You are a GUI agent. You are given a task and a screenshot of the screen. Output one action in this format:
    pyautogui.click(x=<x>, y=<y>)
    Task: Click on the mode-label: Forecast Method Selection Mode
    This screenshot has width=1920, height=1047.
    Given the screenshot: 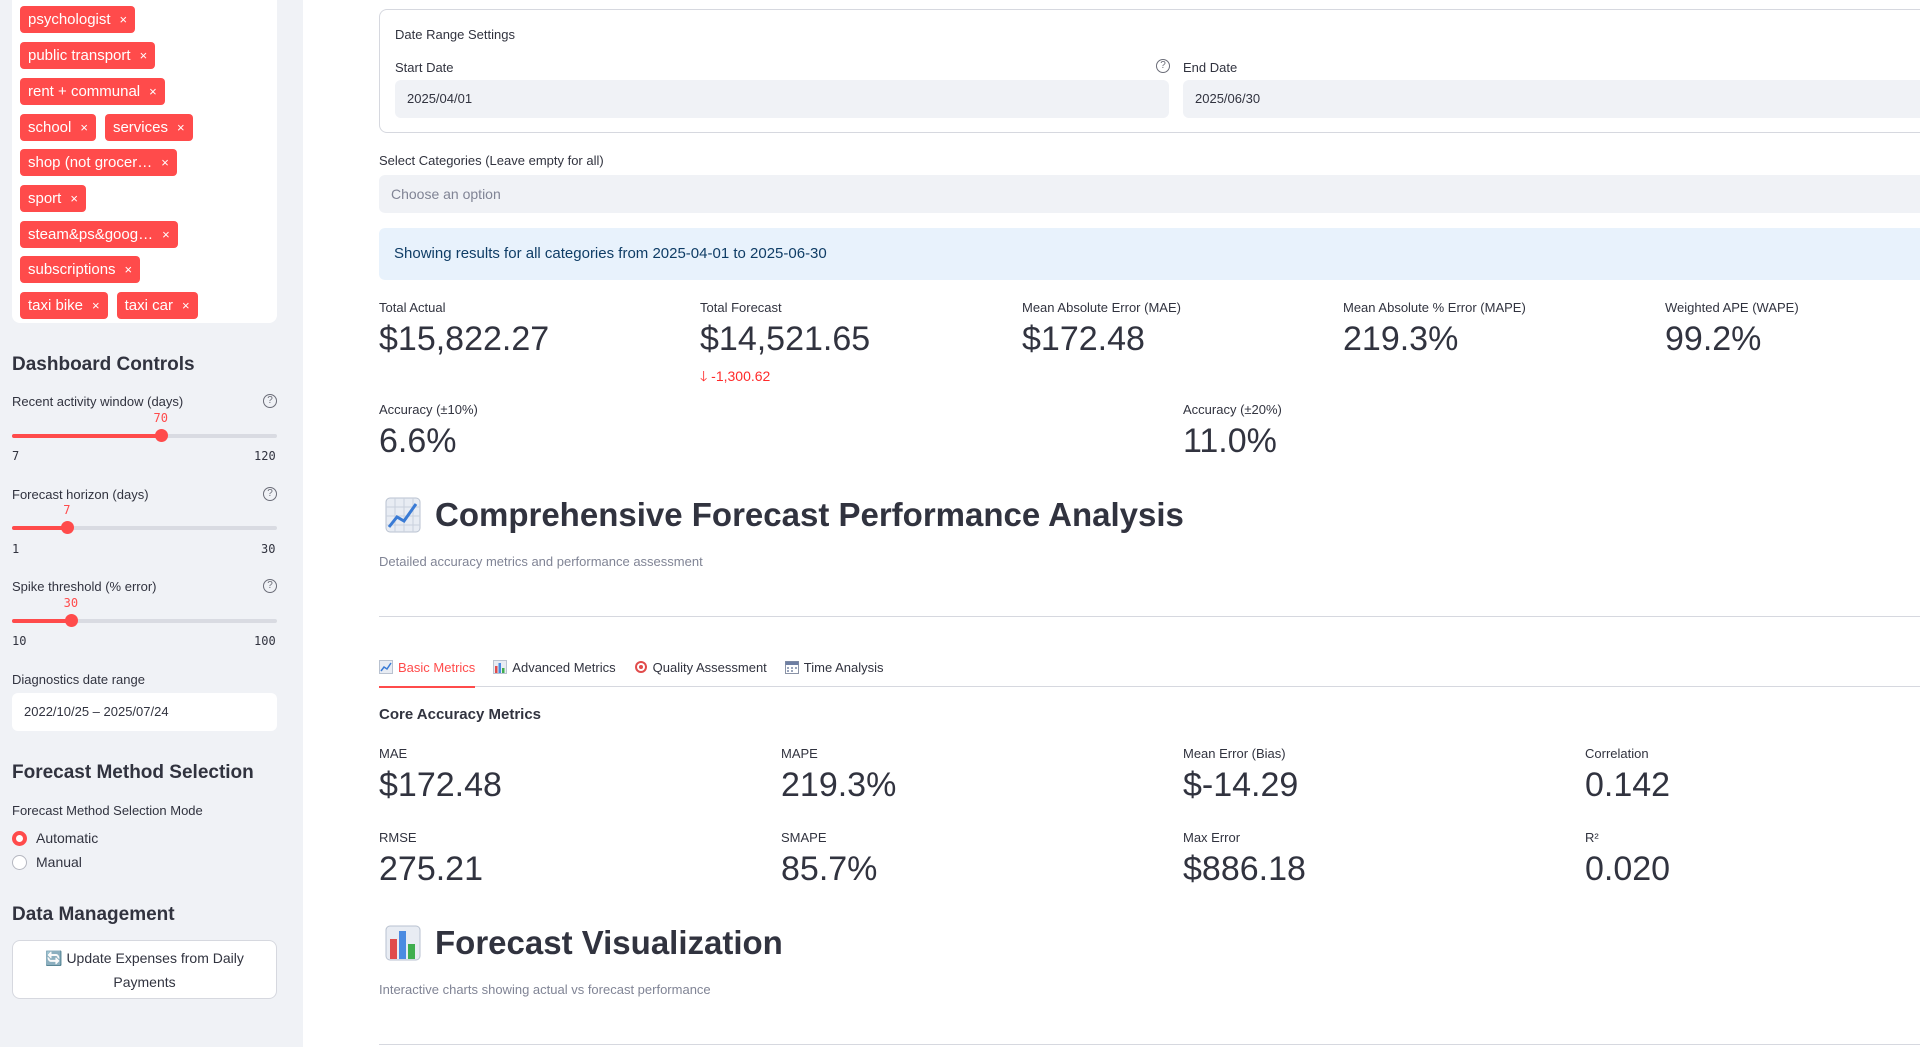 What is the action you would take?
    pyautogui.click(x=107, y=810)
    